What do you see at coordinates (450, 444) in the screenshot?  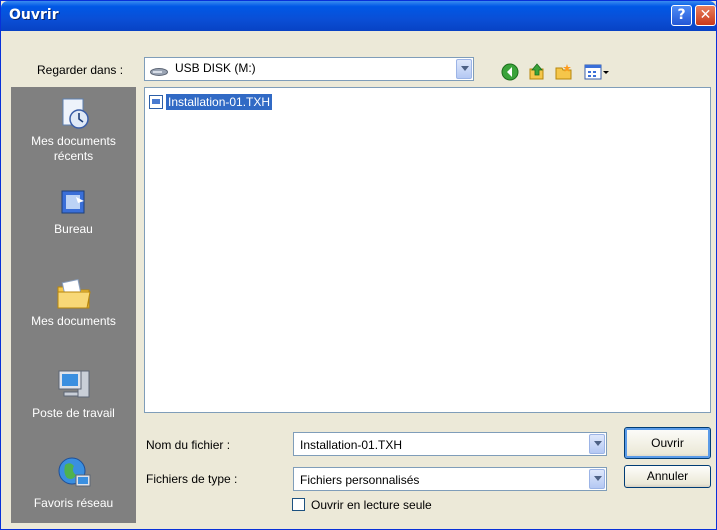 I see `filename-input: Installation-01.TXH` at bounding box center [450, 444].